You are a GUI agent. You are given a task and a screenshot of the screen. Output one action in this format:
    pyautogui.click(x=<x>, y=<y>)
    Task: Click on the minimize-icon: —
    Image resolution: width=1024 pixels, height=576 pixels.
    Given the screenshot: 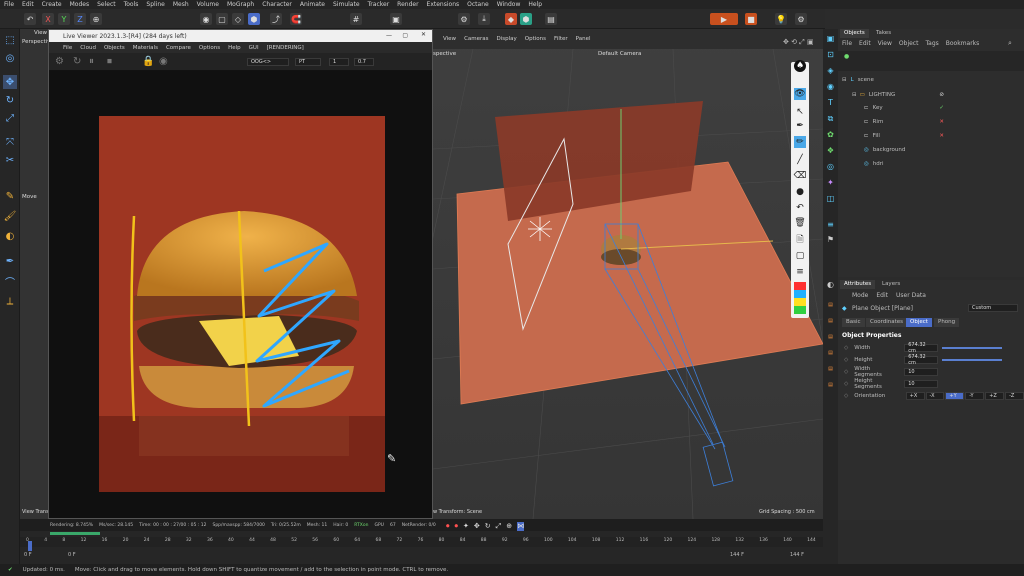 What is the action you would take?
    pyautogui.click(x=389, y=35)
    